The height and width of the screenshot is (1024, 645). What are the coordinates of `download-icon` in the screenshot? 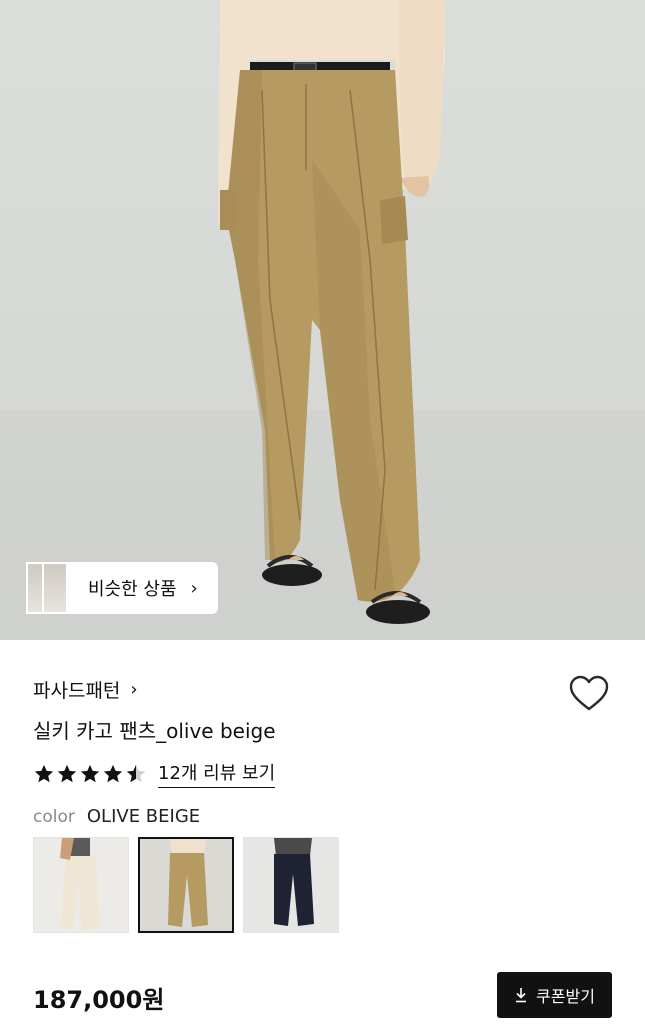 It's located at (521, 995).